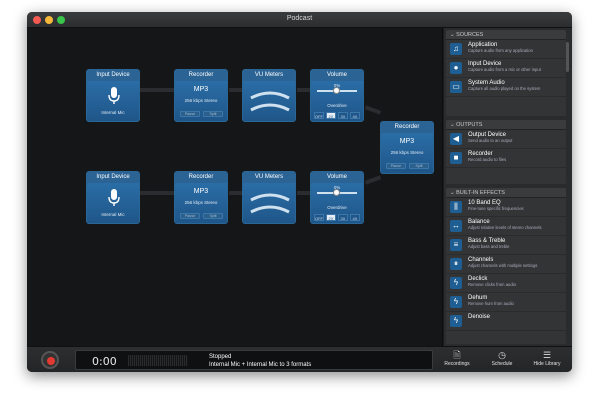 The width and height of the screenshot is (600, 410). I want to click on item-desc: Adjust channels with multiple settings, so click(503, 265).